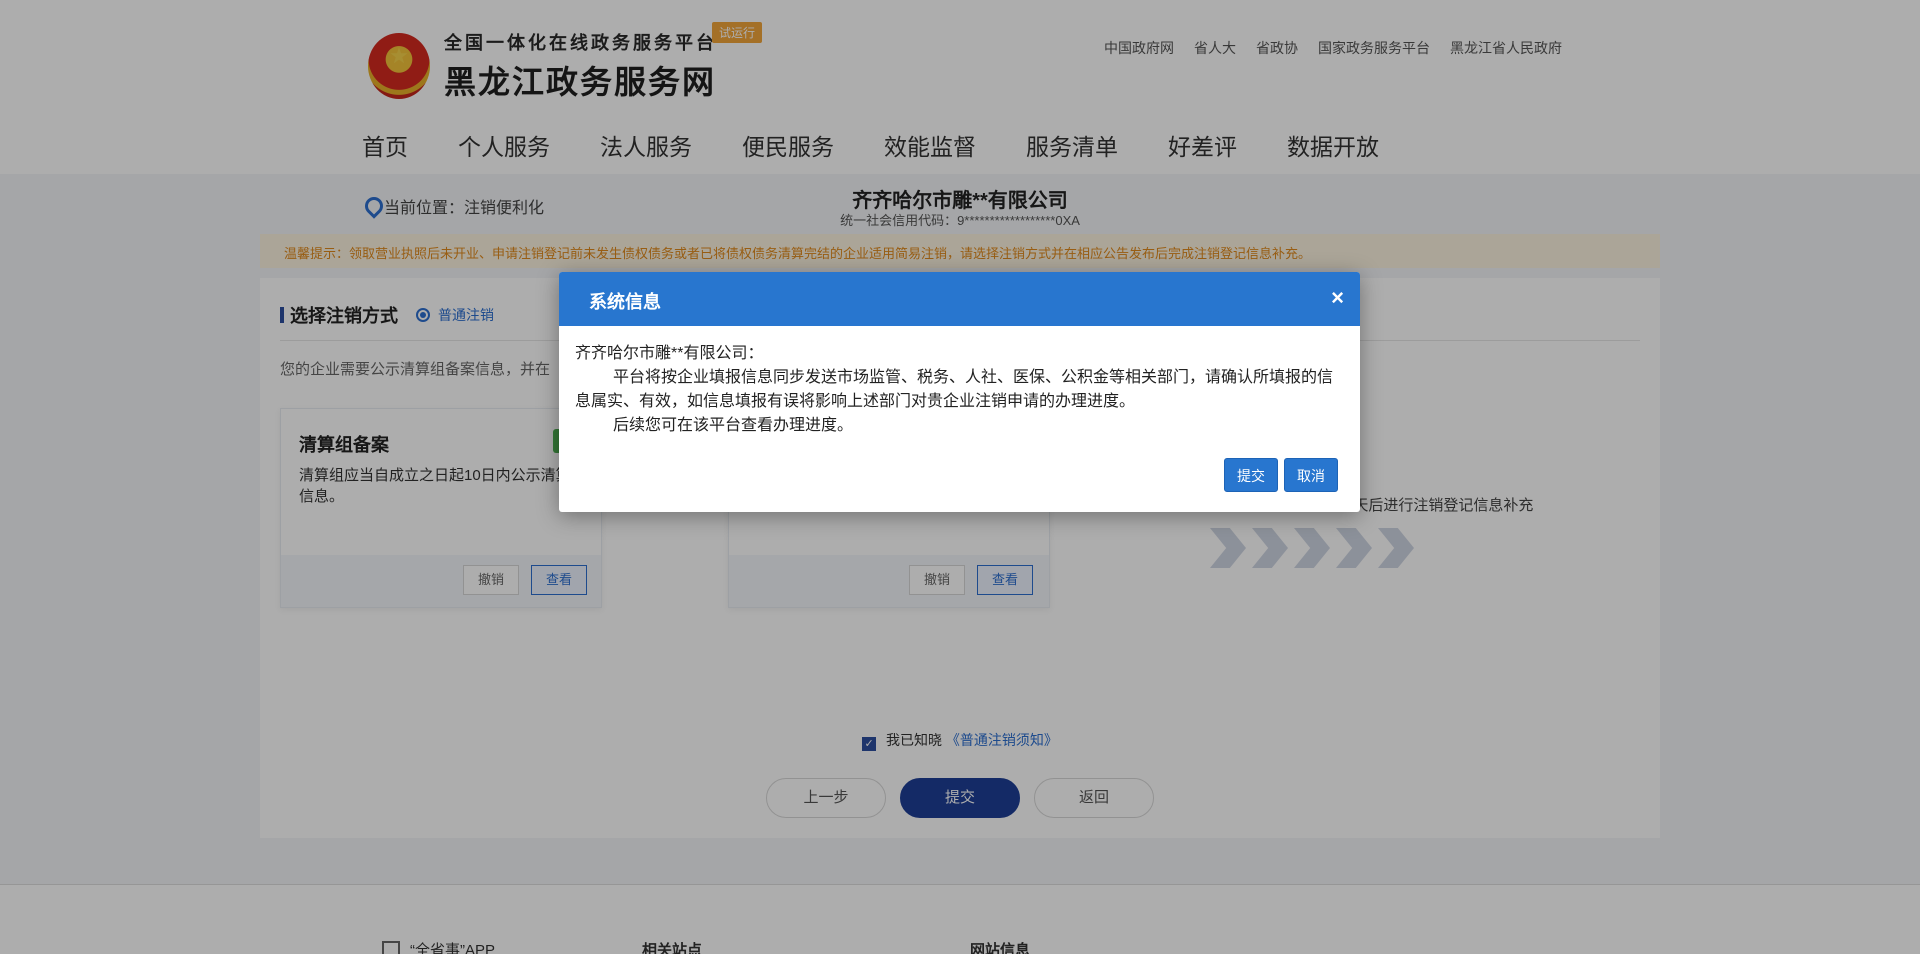  What do you see at coordinates (1337, 298) in the screenshot?
I see `close-icon: ×` at bounding box center [1337, 298].